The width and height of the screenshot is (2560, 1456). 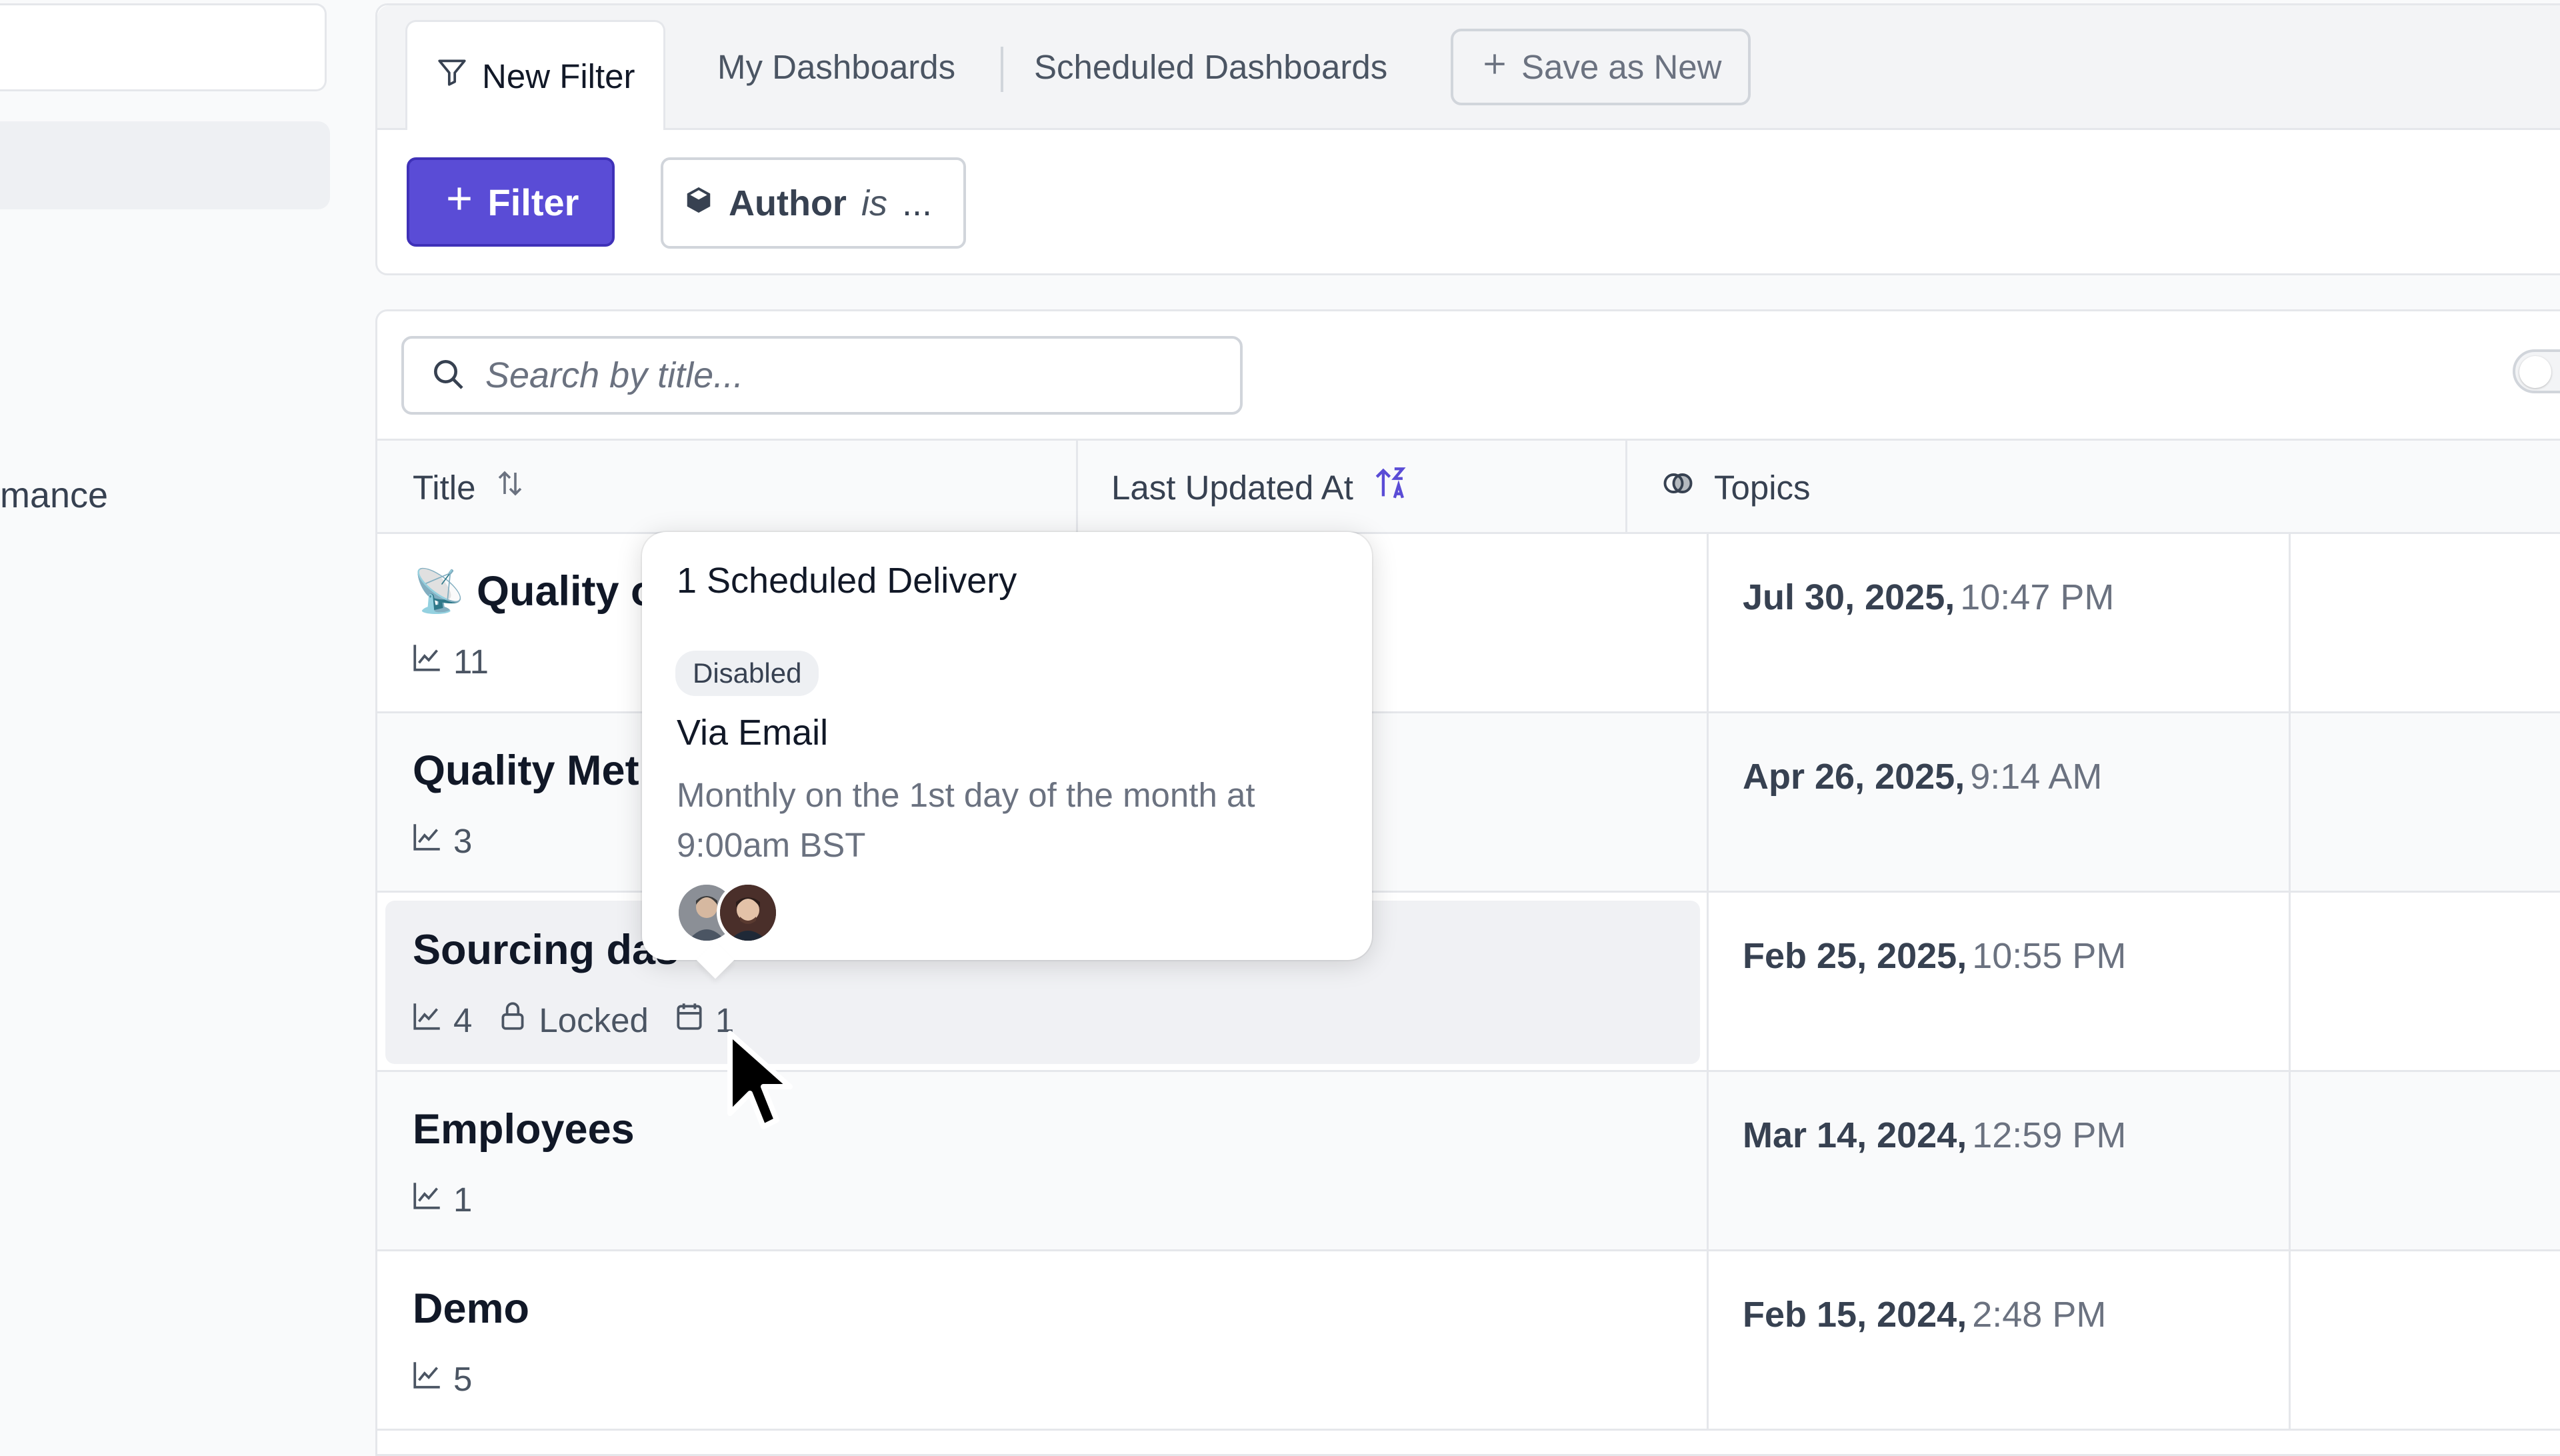 What do you see at coordinates (1929, 597) in the screenshot?
I see `last-updated-cell: Jul 30, 2025, 10:47 PM` at bounding box center [1929, 597].